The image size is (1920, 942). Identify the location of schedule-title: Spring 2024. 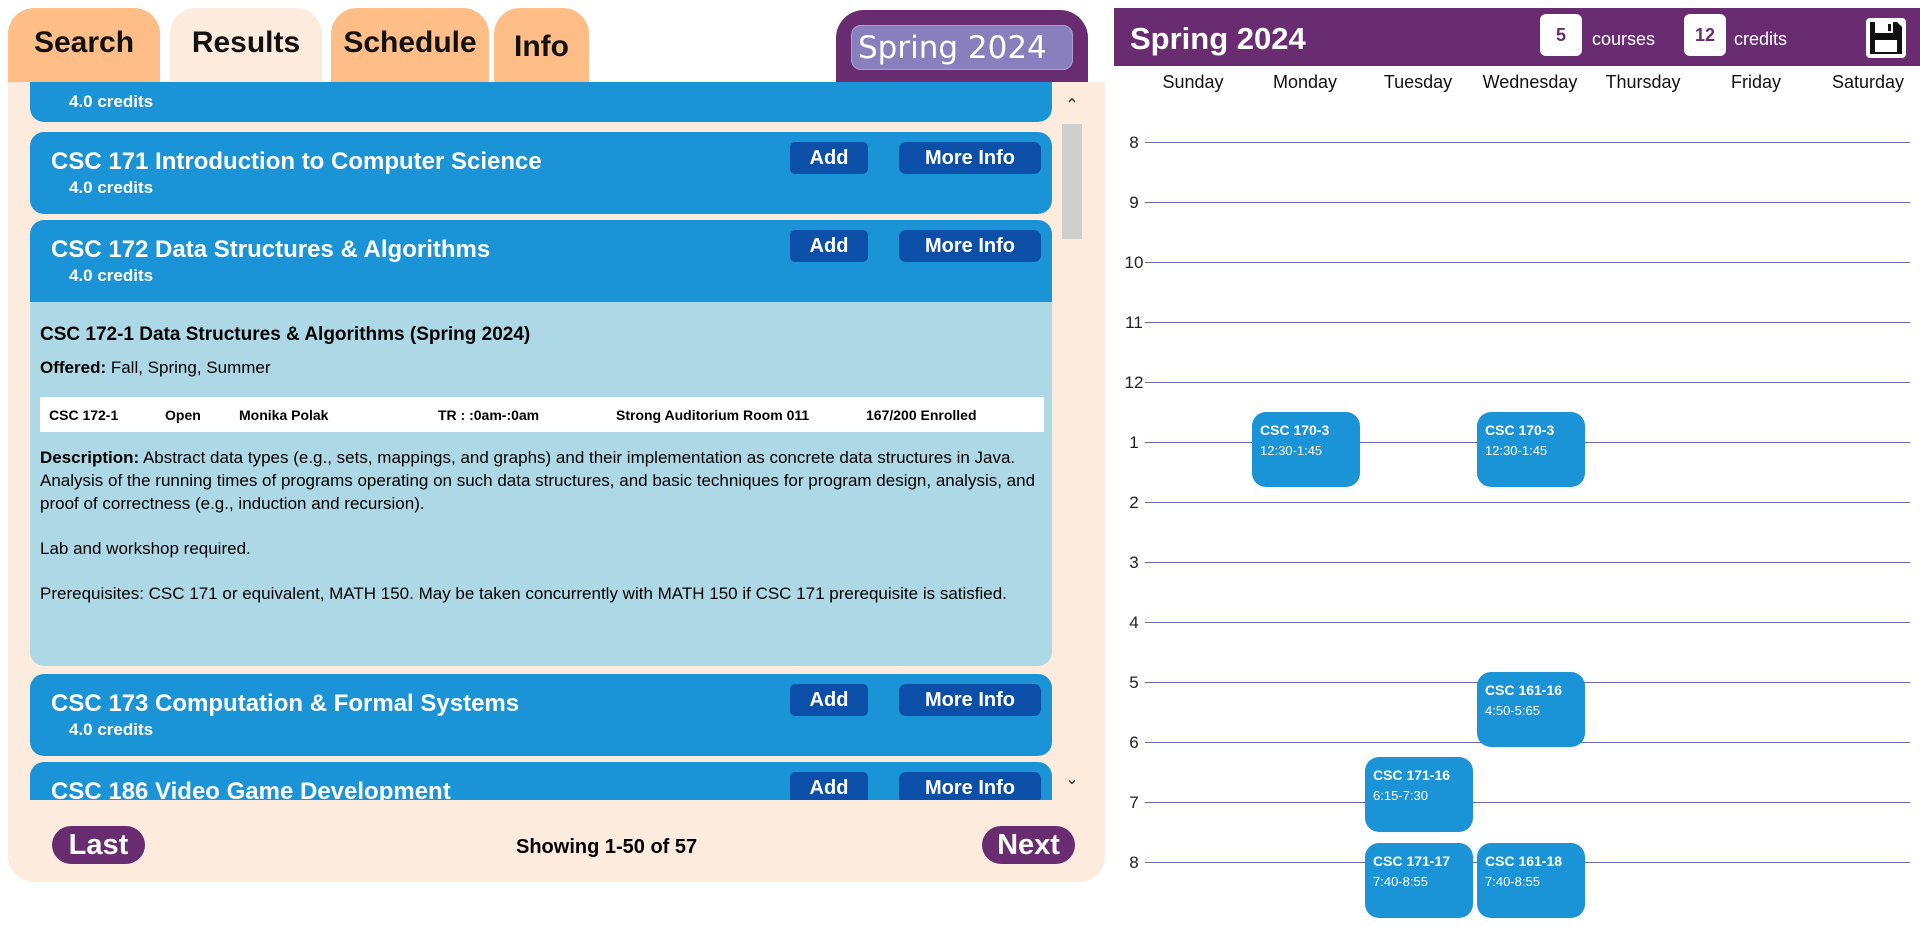
(1218, 38).